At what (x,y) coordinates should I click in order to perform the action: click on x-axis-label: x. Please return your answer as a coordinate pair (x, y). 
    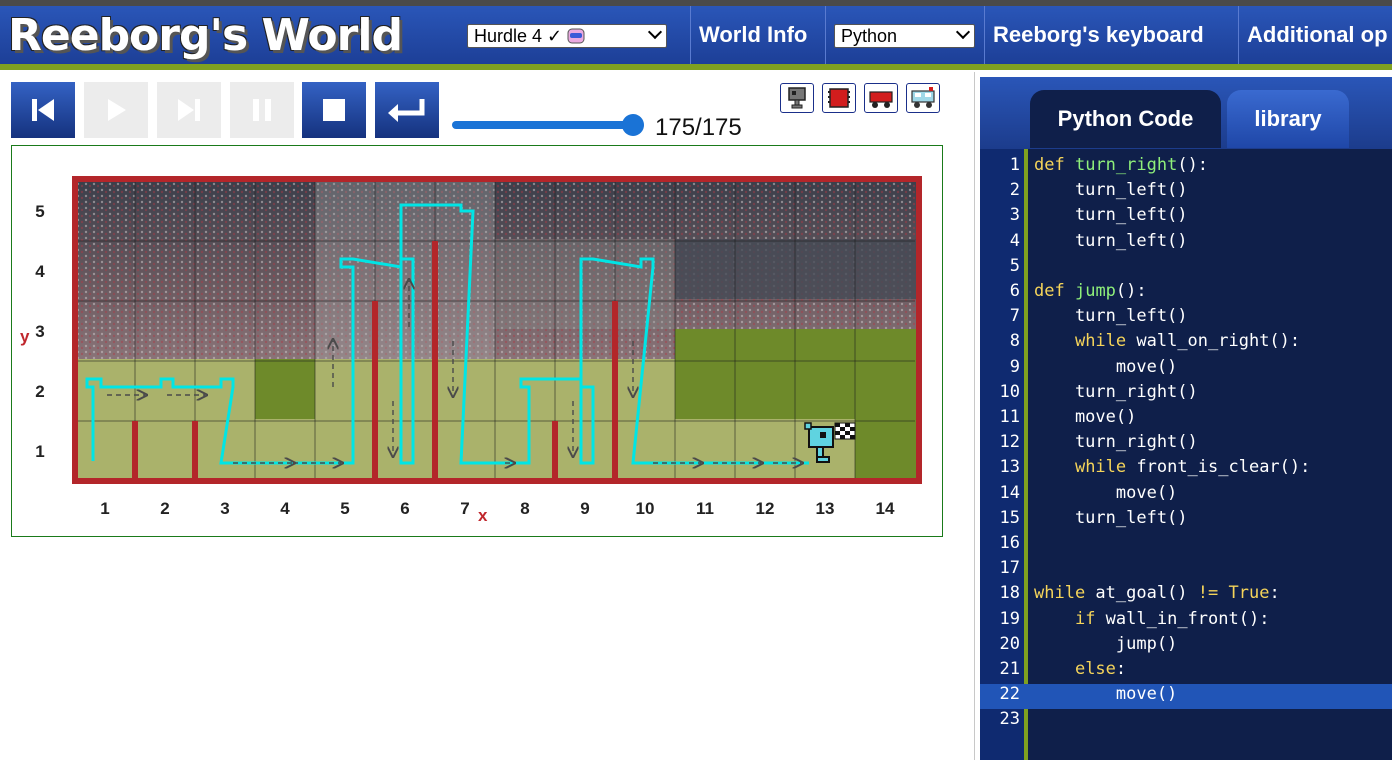
    Looking at the image, I should click on (483, 515).